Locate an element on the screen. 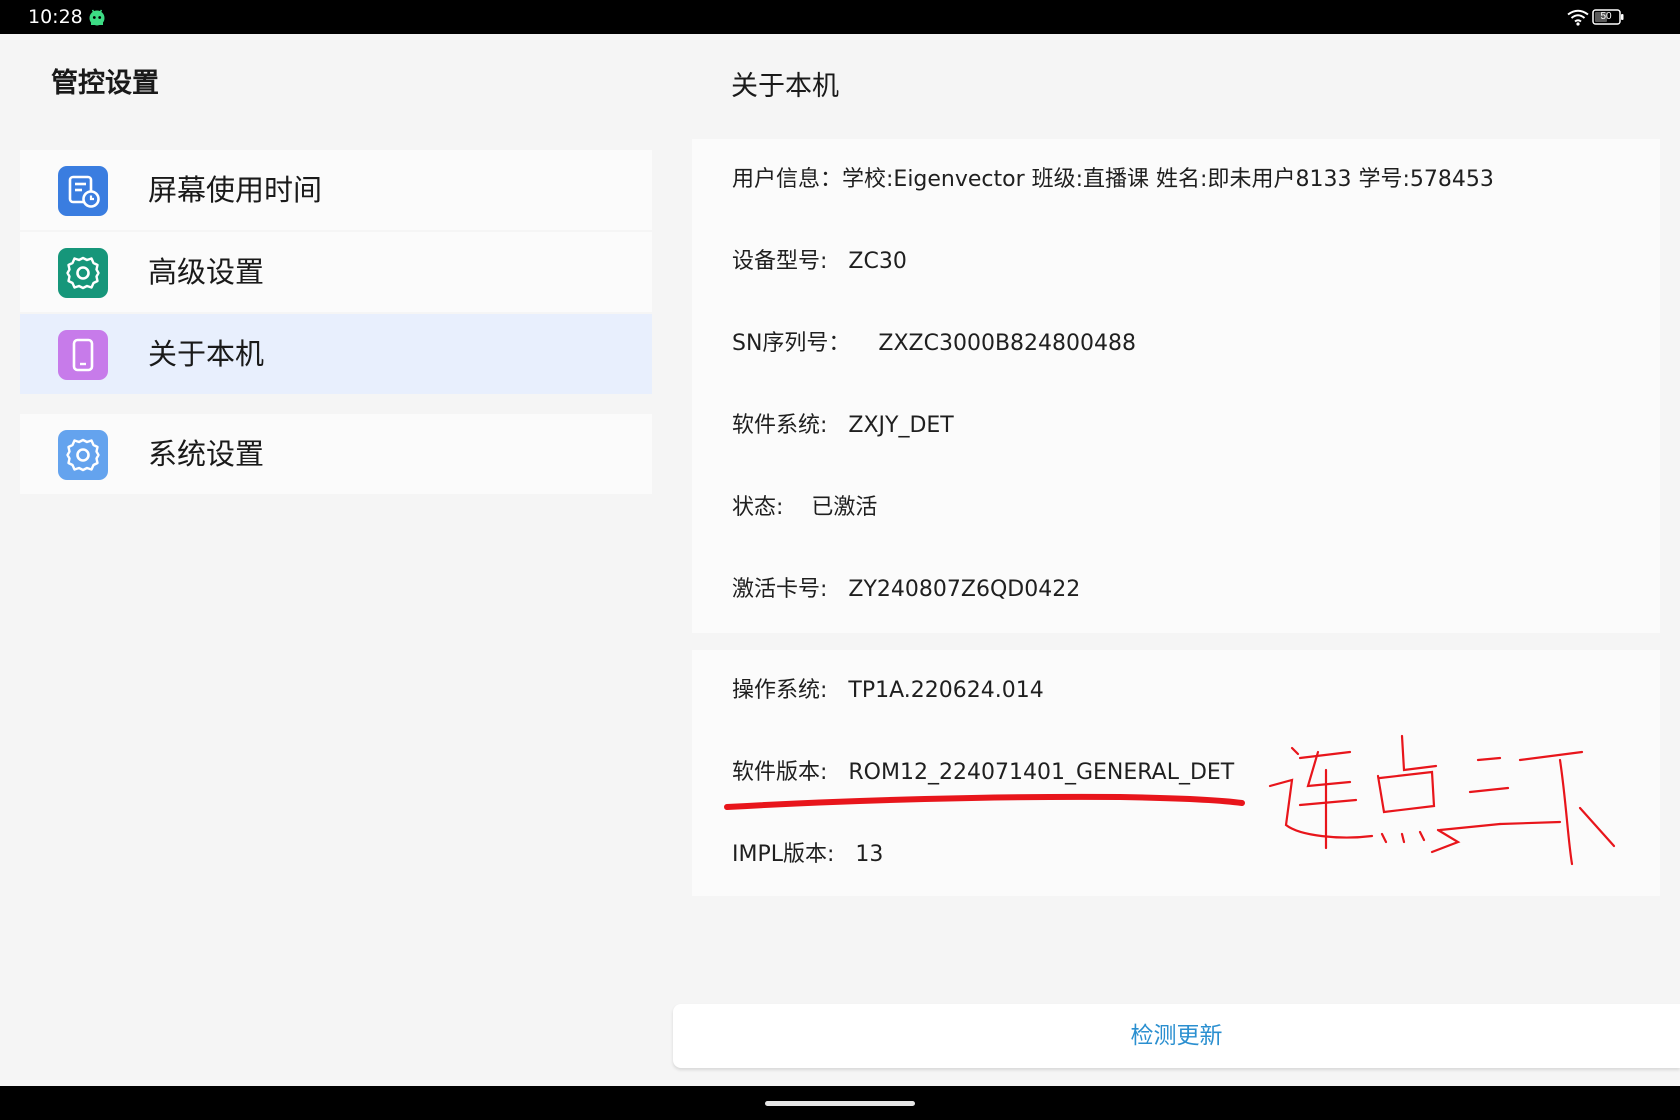  home-indicator is located at coordinates (840, 1103).